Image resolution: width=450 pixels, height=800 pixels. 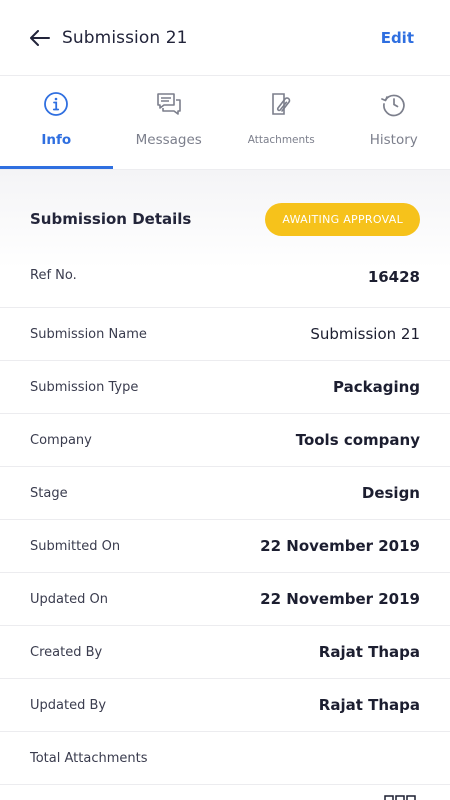 What do you see at coordinates (225, 38) in the screenshot?
I see `app-header: Submission 21 Edit` at bounding box center [225, 38].